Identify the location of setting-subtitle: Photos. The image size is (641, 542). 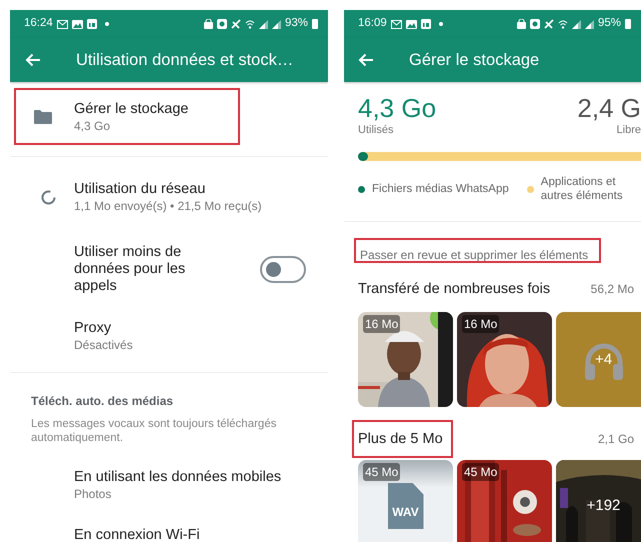
(93, 494).